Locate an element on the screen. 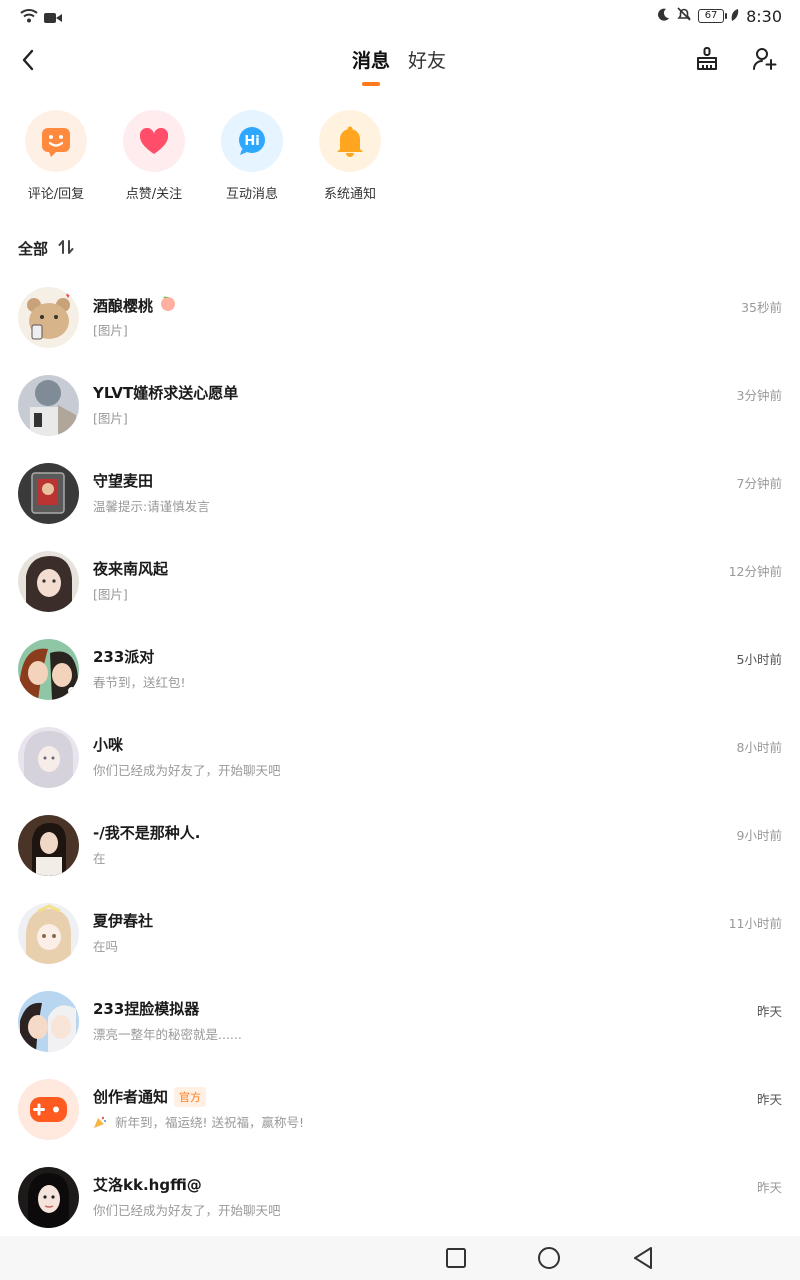 This screenshot has height=1280, width=800. comment-face-icon is located at coordinates (56, 142).